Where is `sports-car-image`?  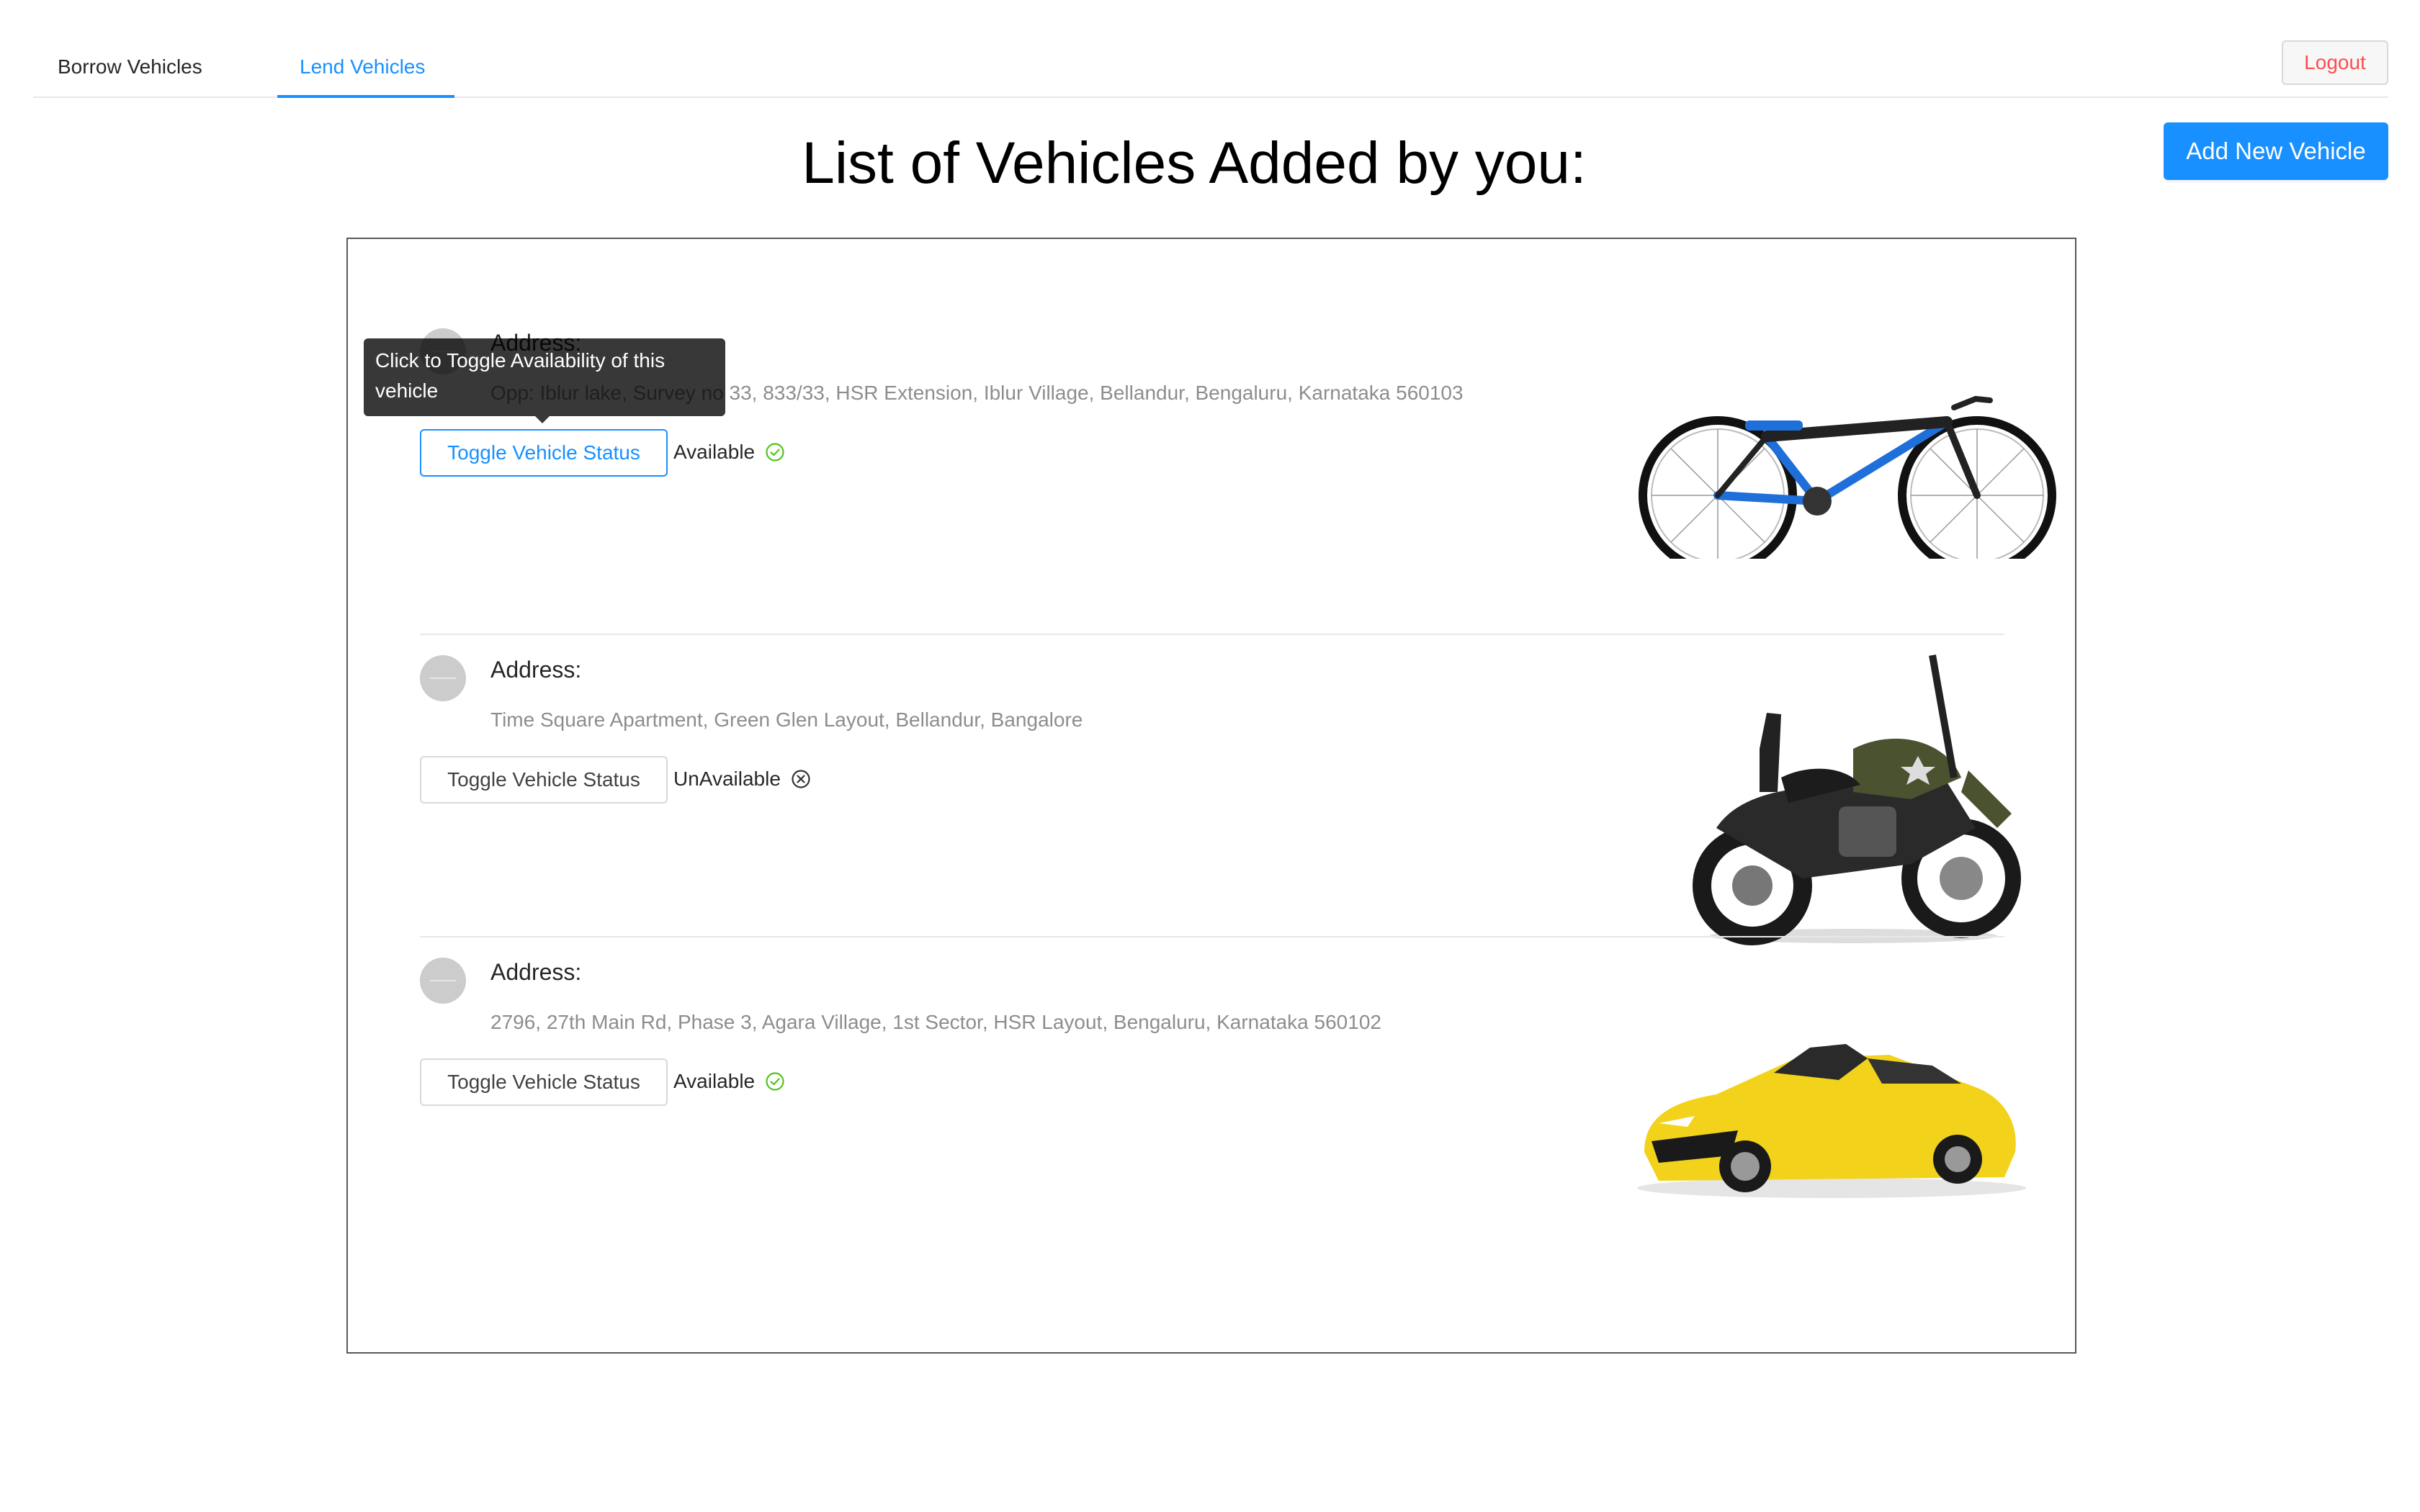
sports-car-image is located at coordinates (1831, 1121).